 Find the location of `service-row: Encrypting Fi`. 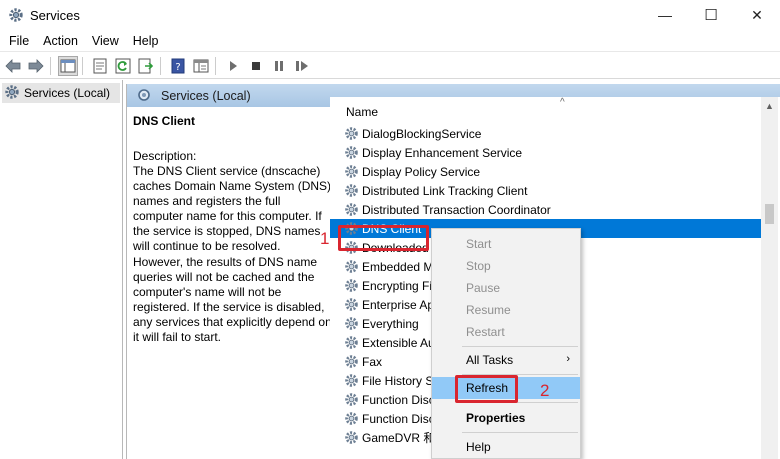

service-row: Encrypting Fi is located at coordinates (387, 285).